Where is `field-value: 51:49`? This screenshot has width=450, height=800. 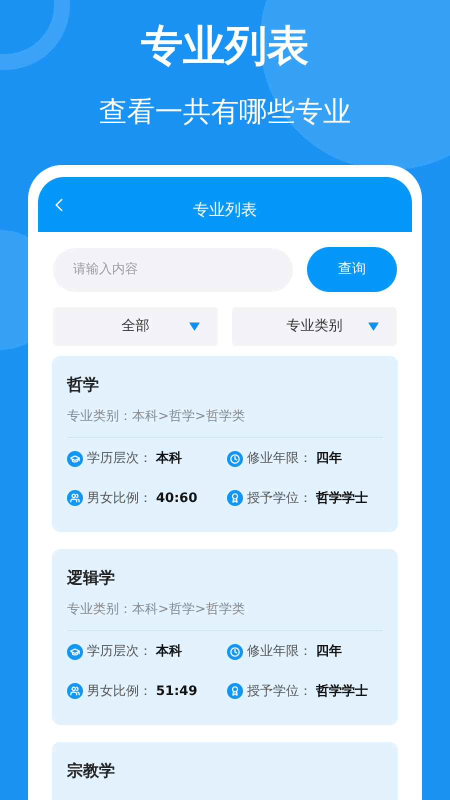
field-value: 51:49 is located at coordinates (177, 691).